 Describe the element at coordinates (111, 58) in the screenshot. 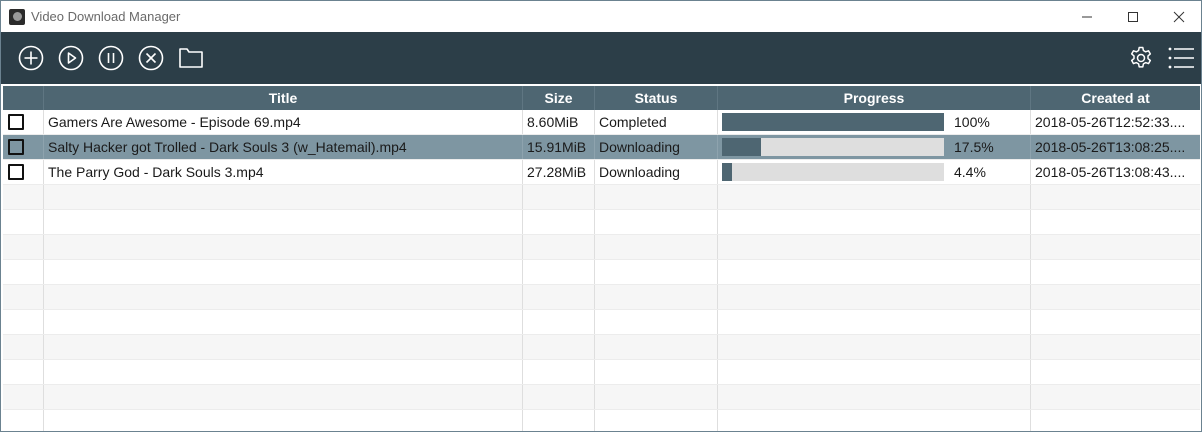

I see `pause-button` at that location.